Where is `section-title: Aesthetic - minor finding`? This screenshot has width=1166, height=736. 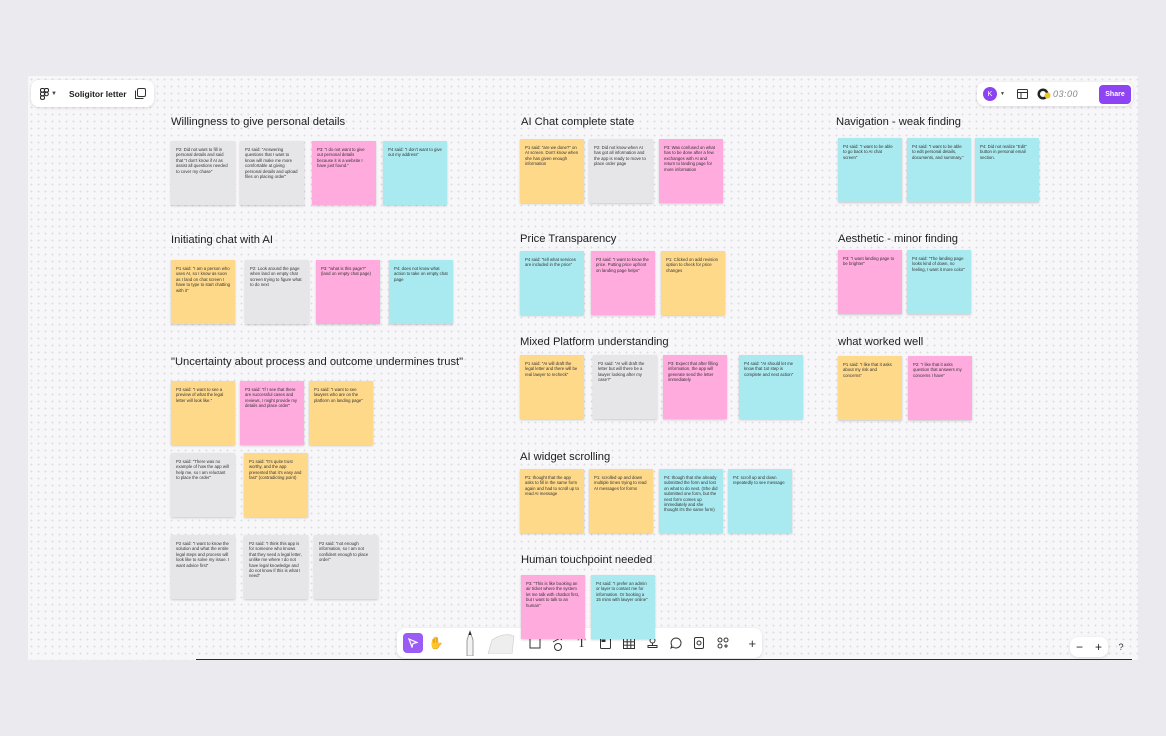 section-title: Aesthetic - minor finding is located at coordinates (898, 239).